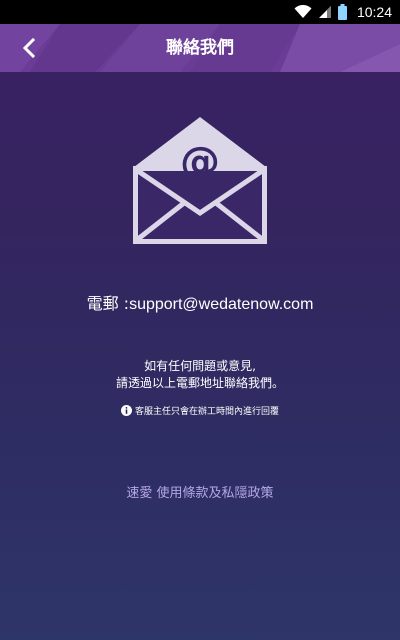 This screenshot has height=640, width=400. What do you see at coordinates (200, 12) in the screenshot?
I see `status-bar: 10:24` at bounding box center [200, 12].